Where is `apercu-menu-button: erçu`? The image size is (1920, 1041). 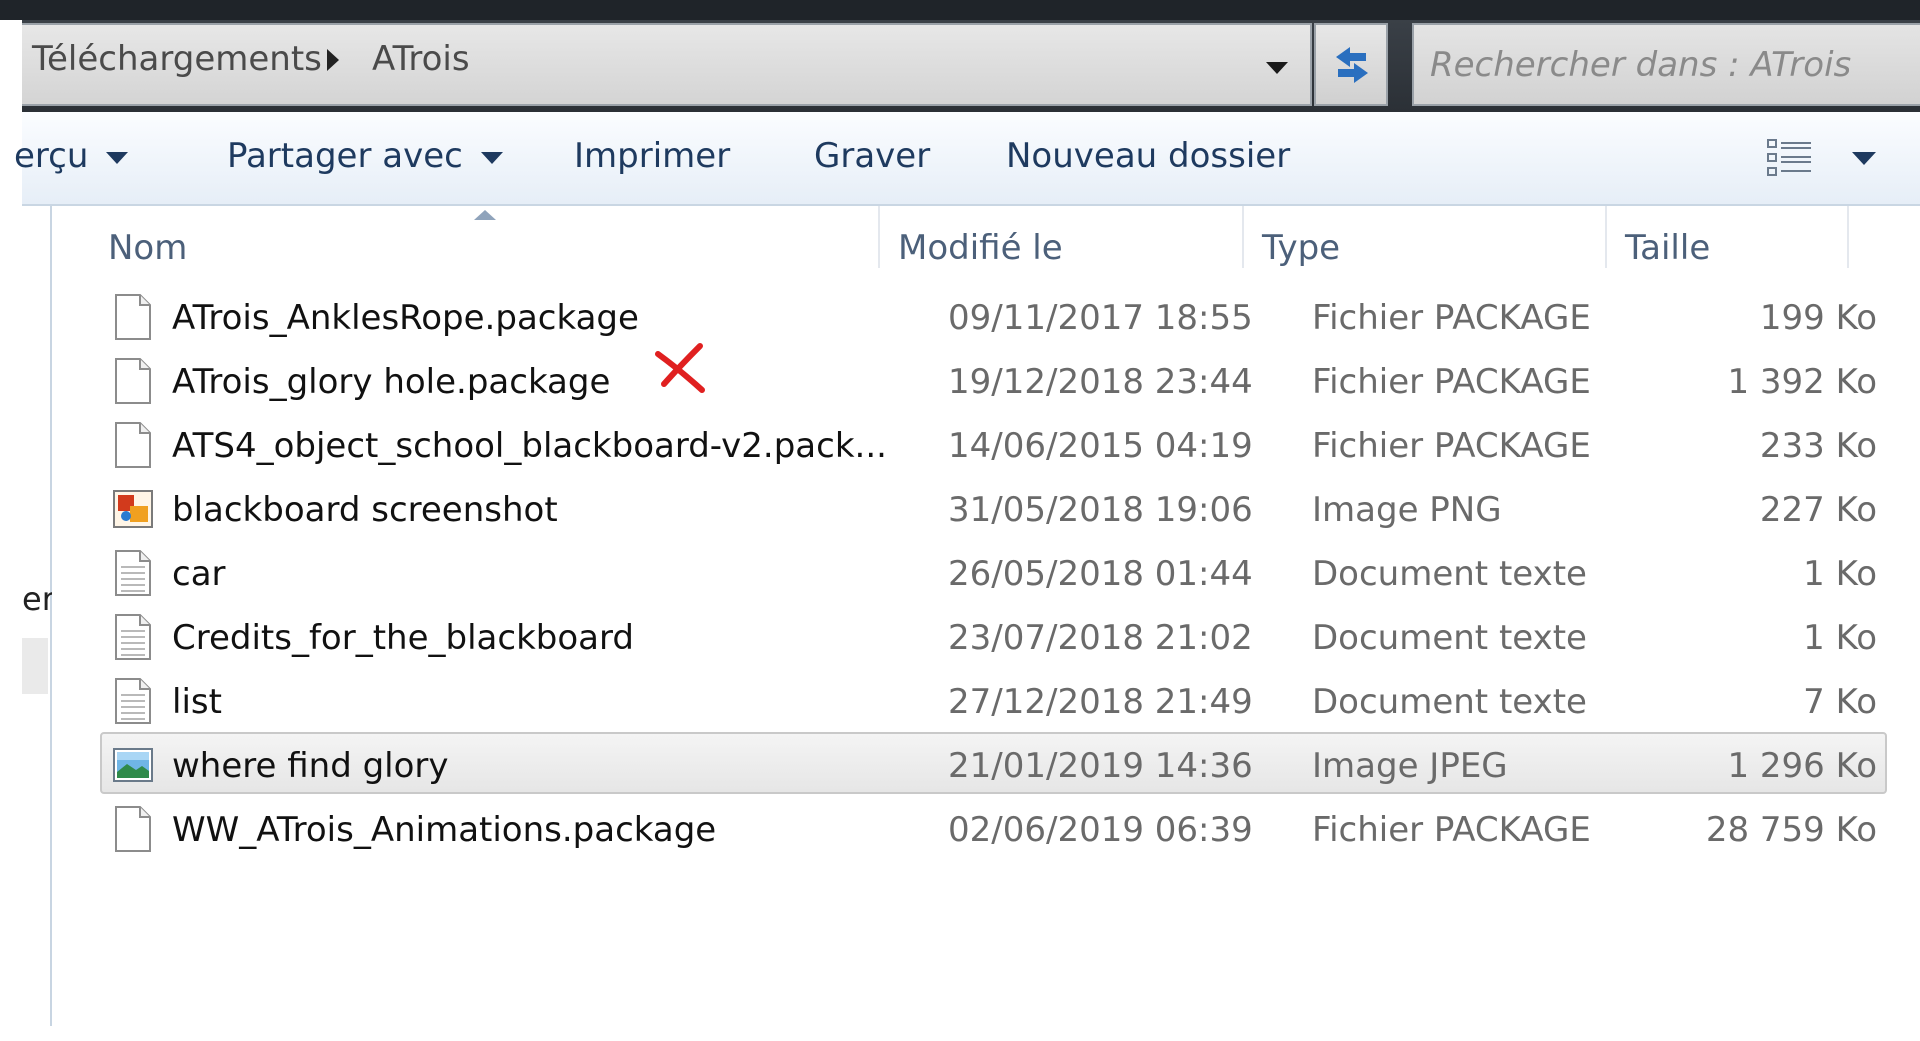
apercu-menu-button: erçu is located at coordinates (71, 156).